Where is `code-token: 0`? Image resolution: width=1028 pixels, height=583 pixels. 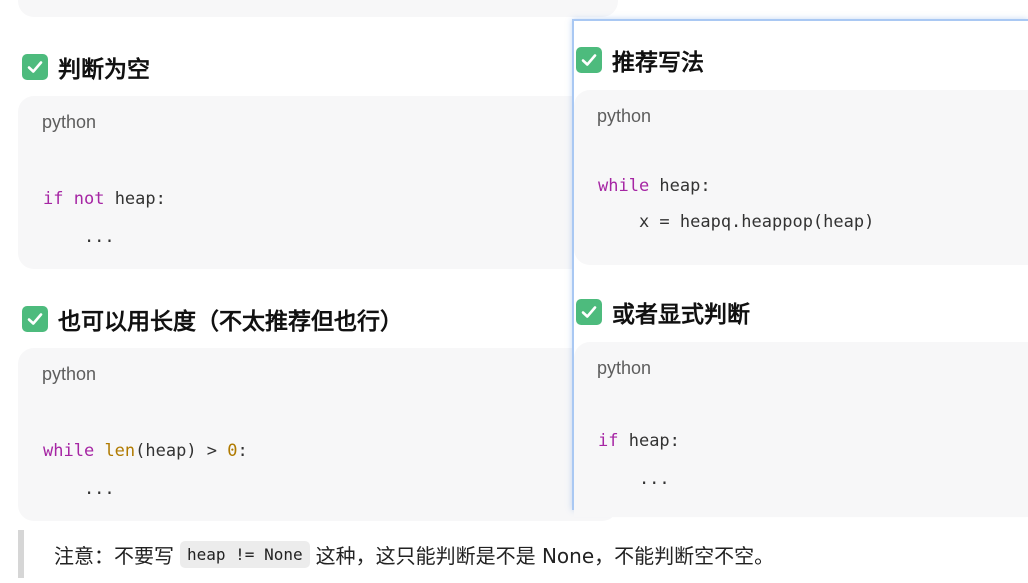 code-token: 0 is located at coordinates (232, 451).